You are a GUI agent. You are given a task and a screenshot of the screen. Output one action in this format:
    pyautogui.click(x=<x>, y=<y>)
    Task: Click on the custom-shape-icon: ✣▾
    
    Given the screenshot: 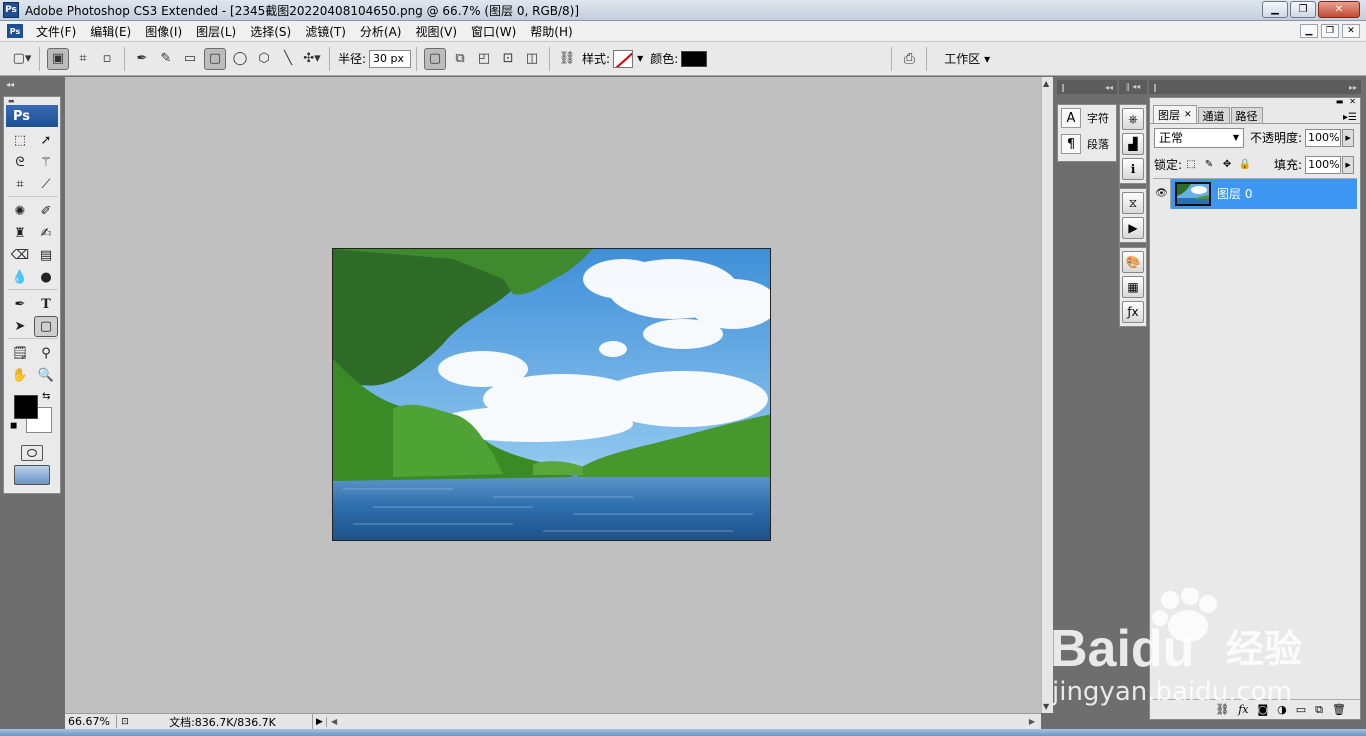 What is the action you would take?
    pyautogui.click(x=312, y=59)
    